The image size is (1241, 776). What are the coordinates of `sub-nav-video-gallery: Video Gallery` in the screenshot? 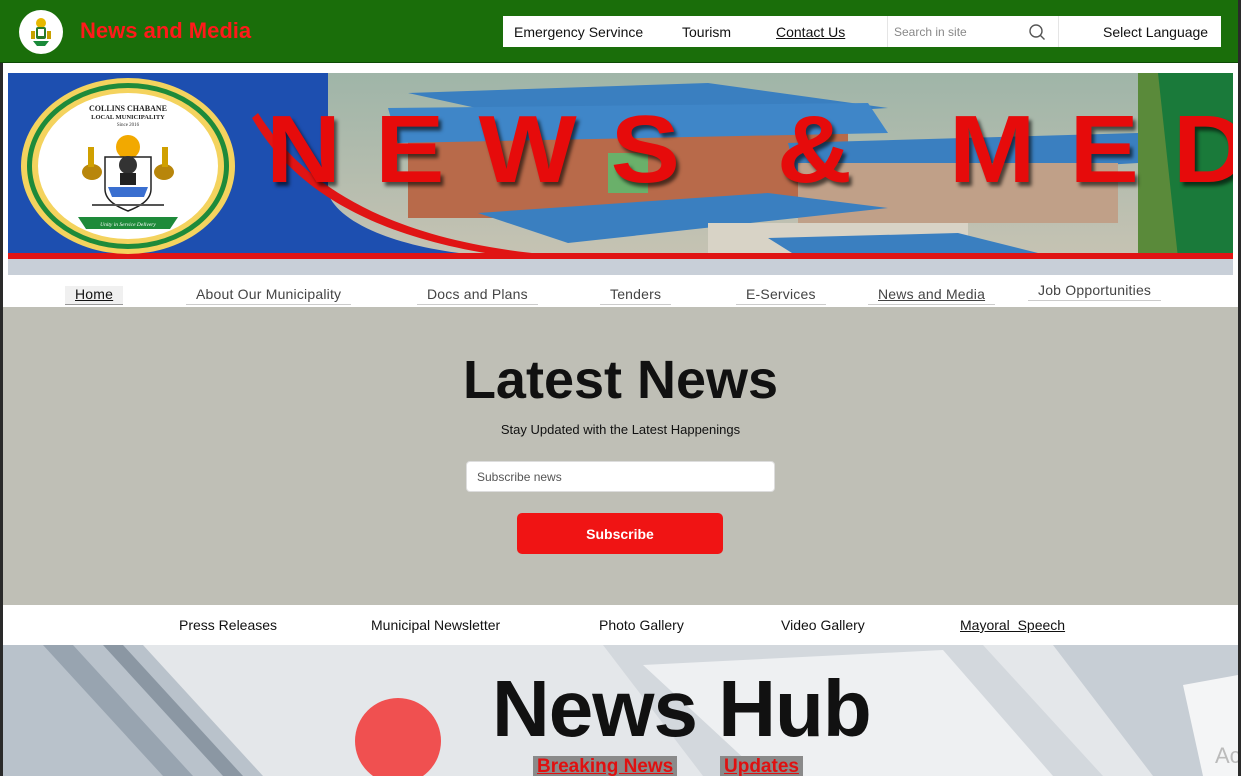 It's located at (823, 625).